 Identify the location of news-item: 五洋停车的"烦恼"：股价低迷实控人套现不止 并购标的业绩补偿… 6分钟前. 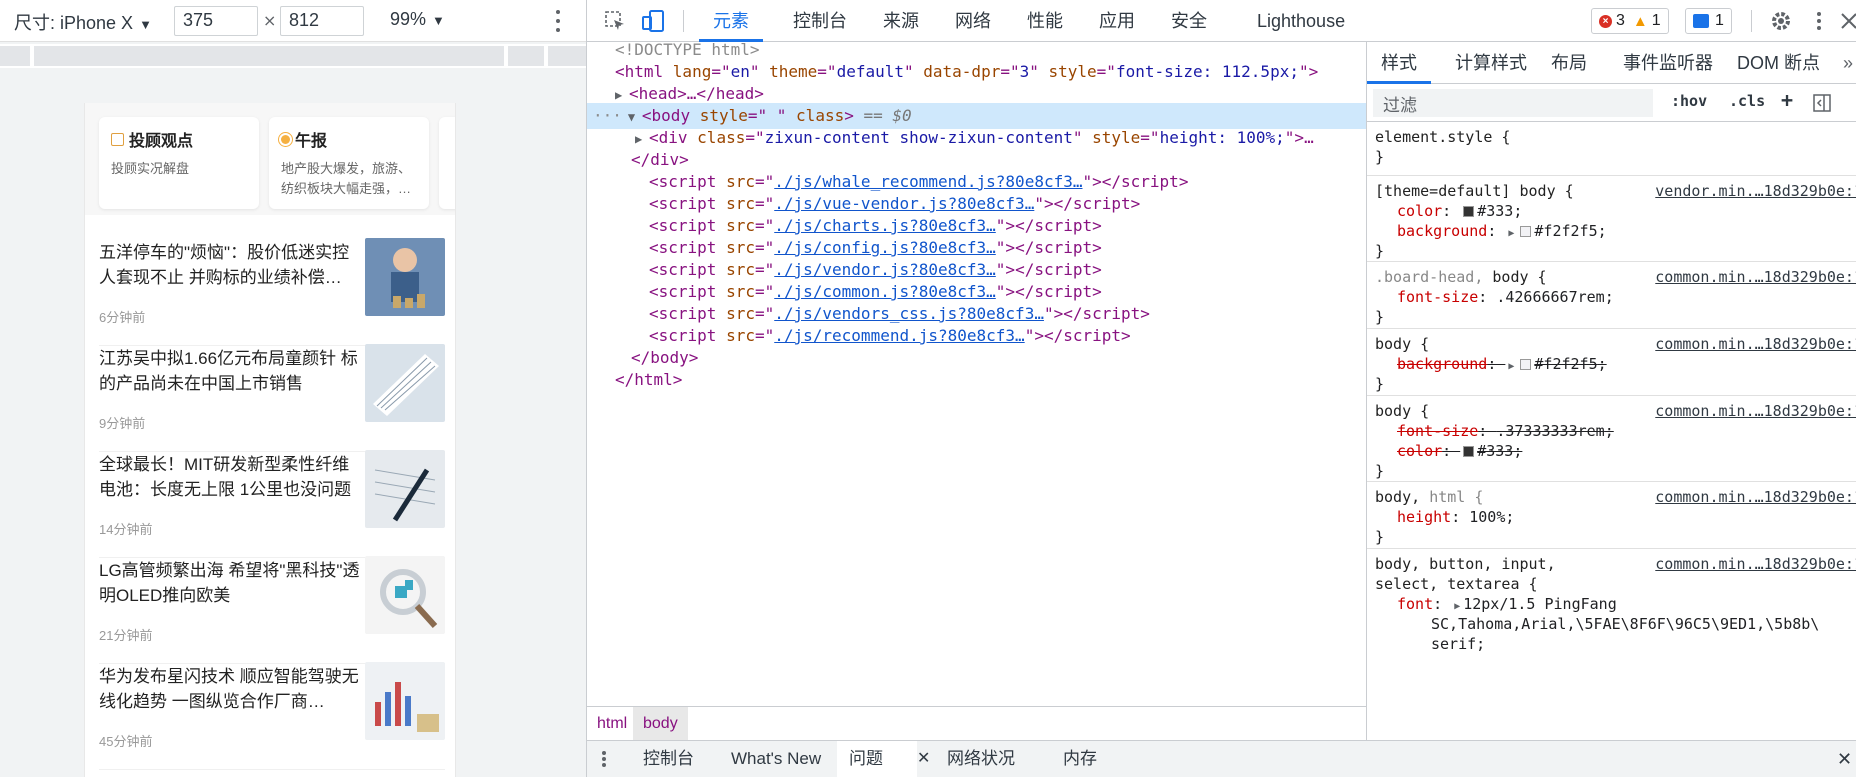
(272, 292).